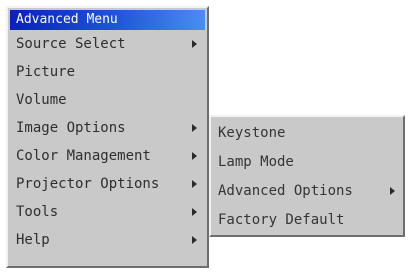 This screenshot has height=273, width=408. I want to click on menu-item-help: Help, so click(107, 240).